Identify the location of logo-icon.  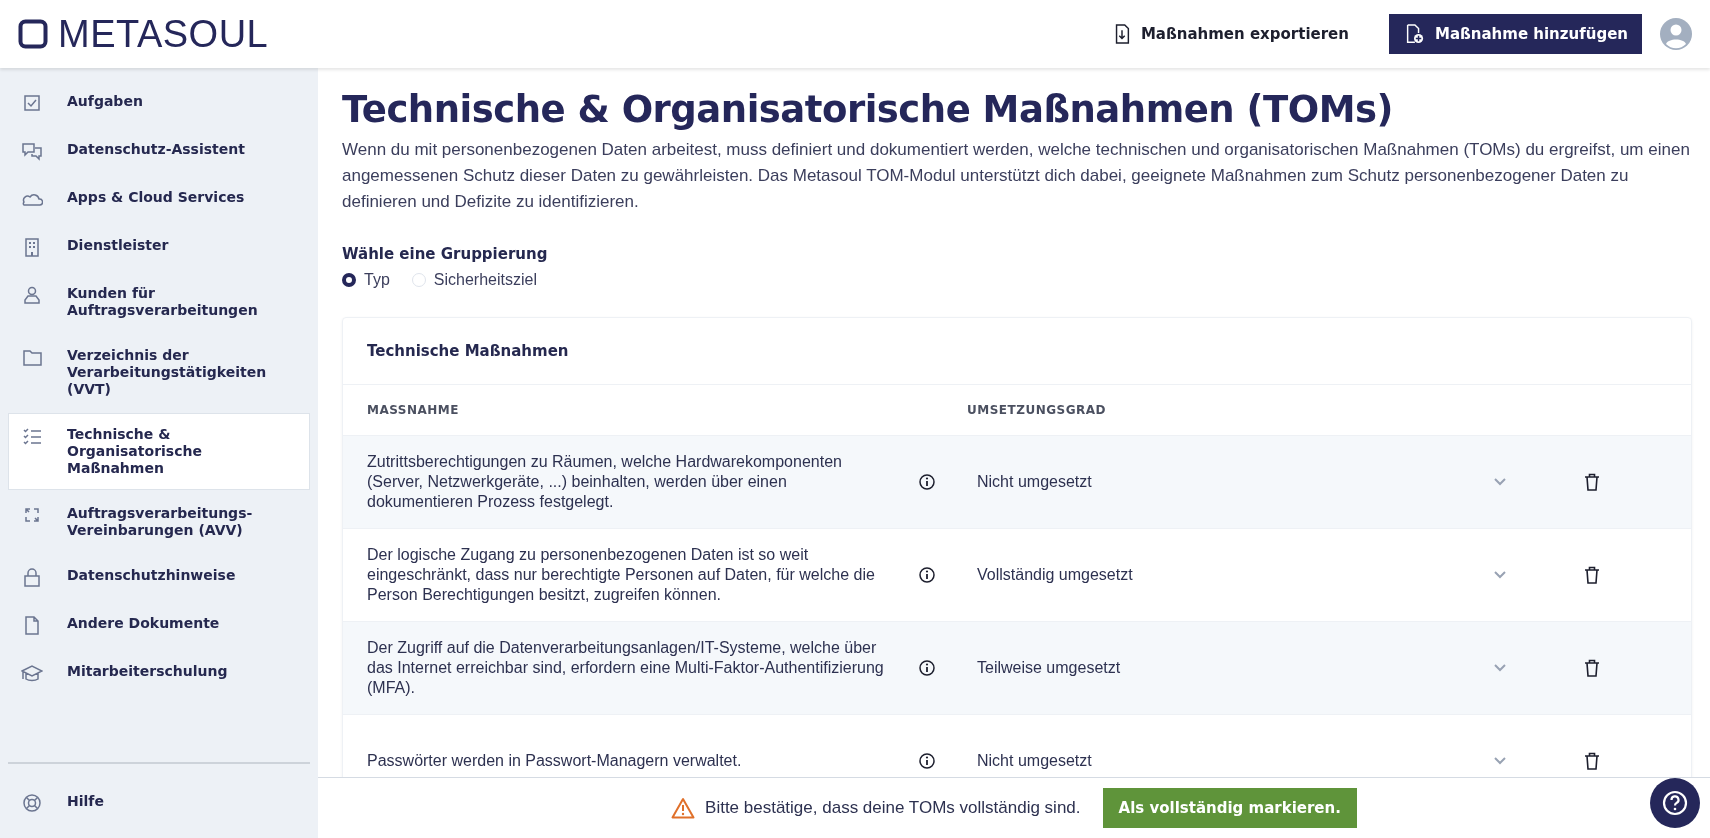
(33, 34).